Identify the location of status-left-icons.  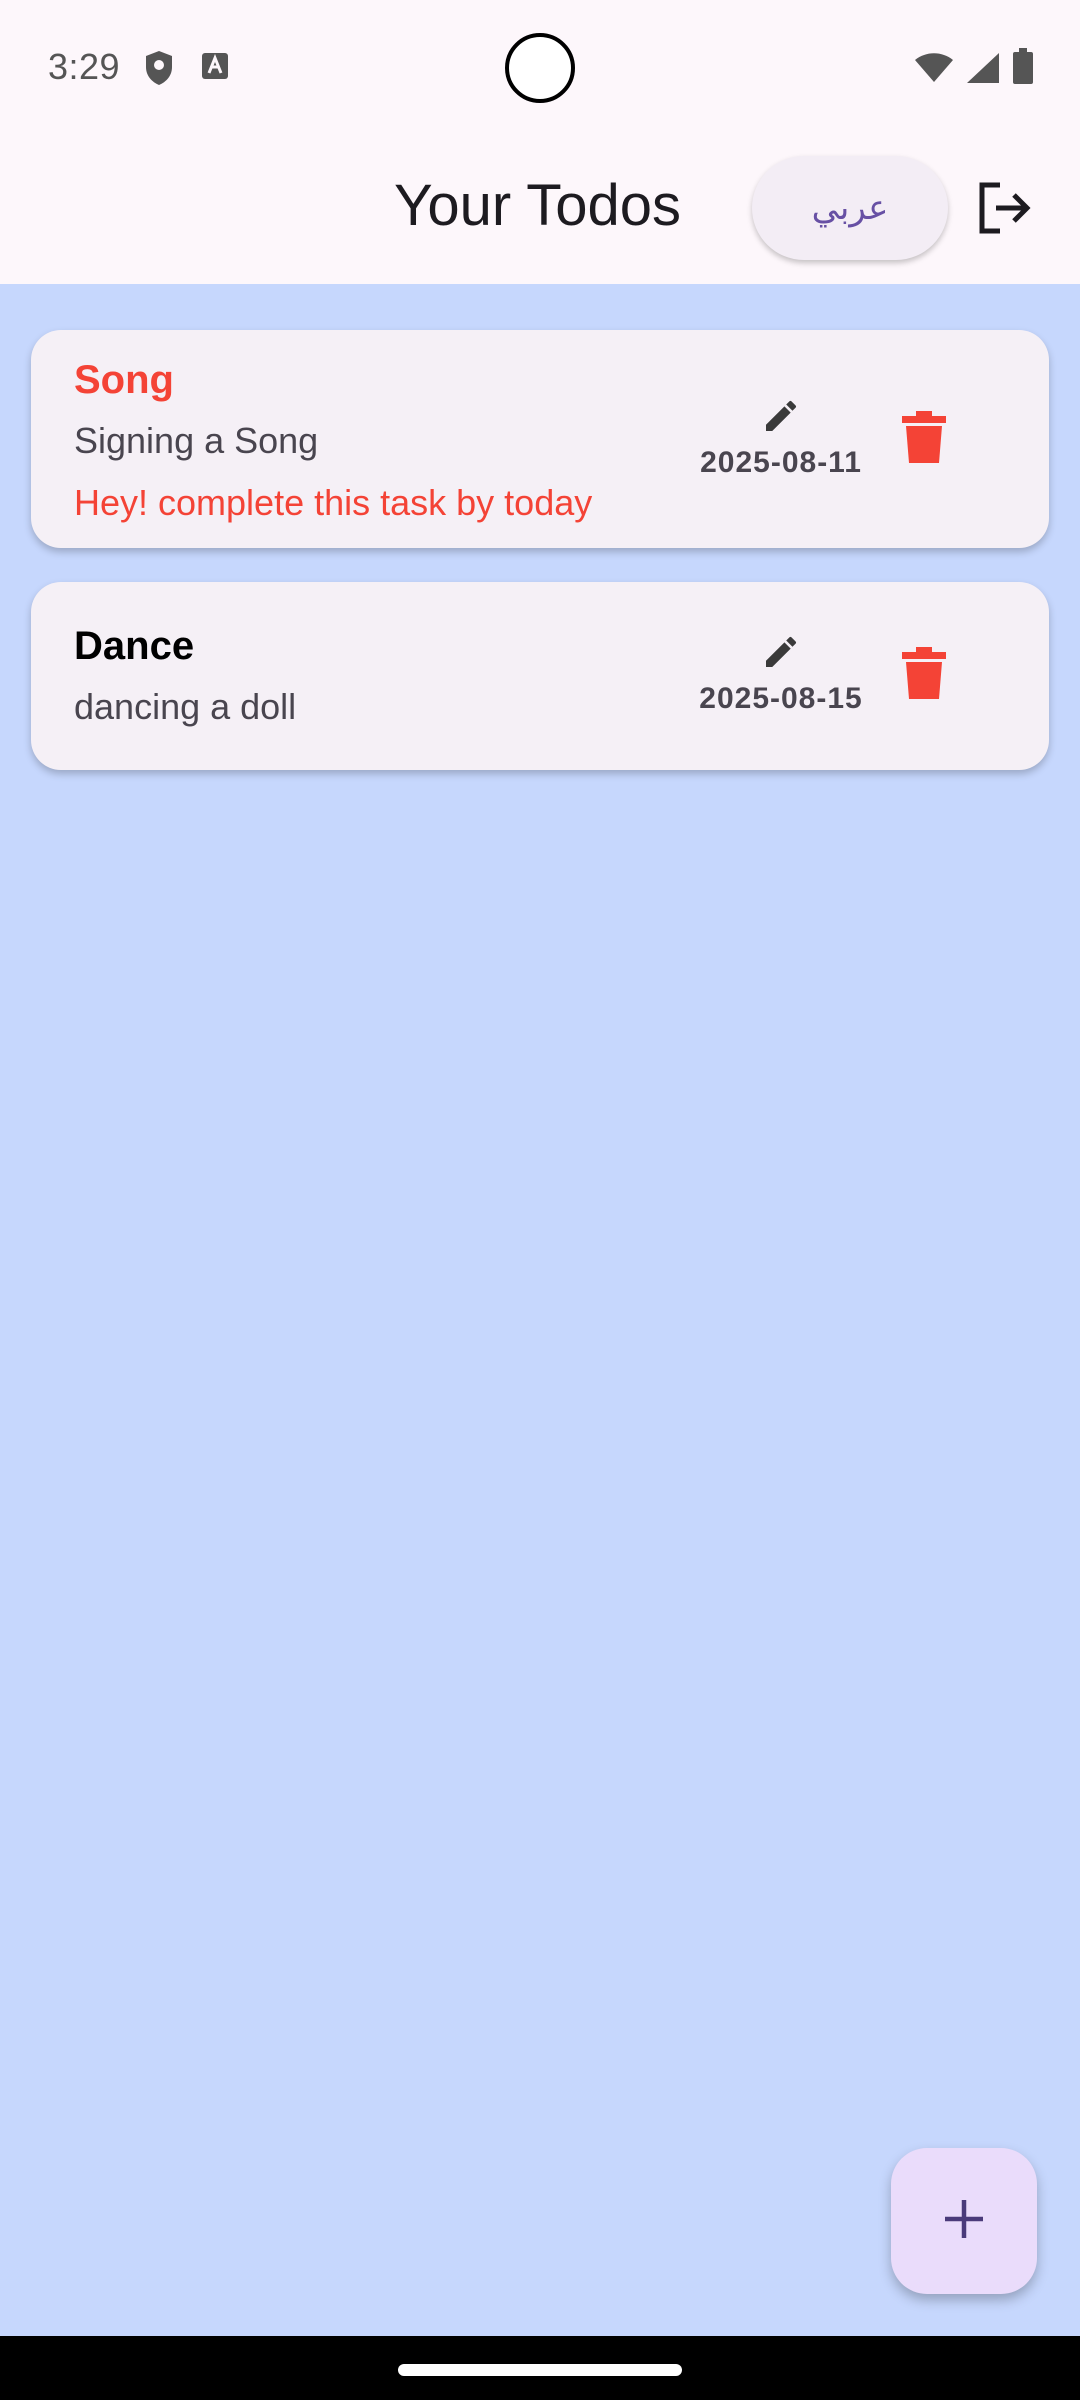
(187, 70).